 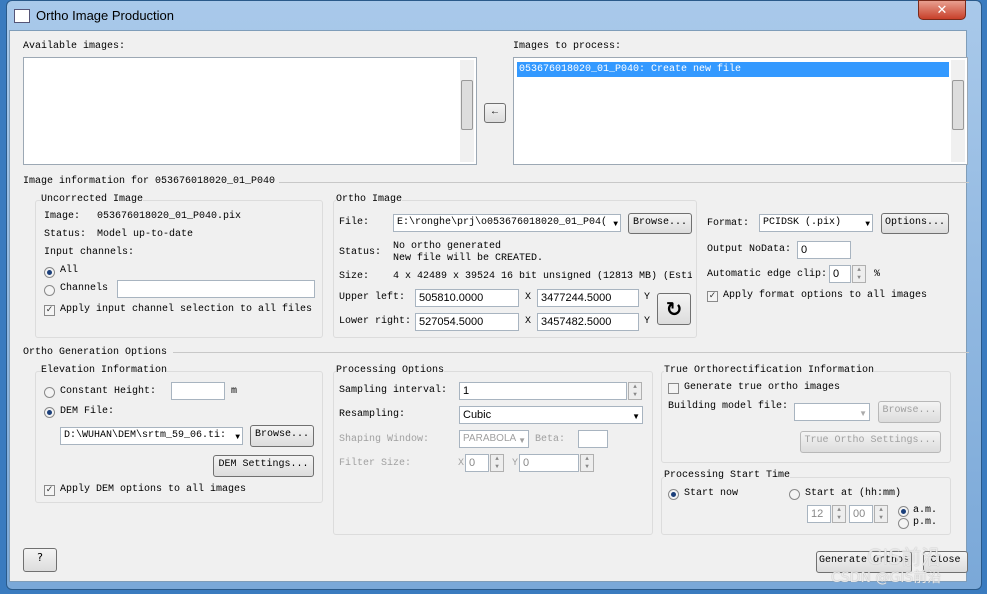 What do you see at coordinates (727, 475) in the screenshot?
I see `start-time-title: Processing Start Time` at bounding box center [727, 475].